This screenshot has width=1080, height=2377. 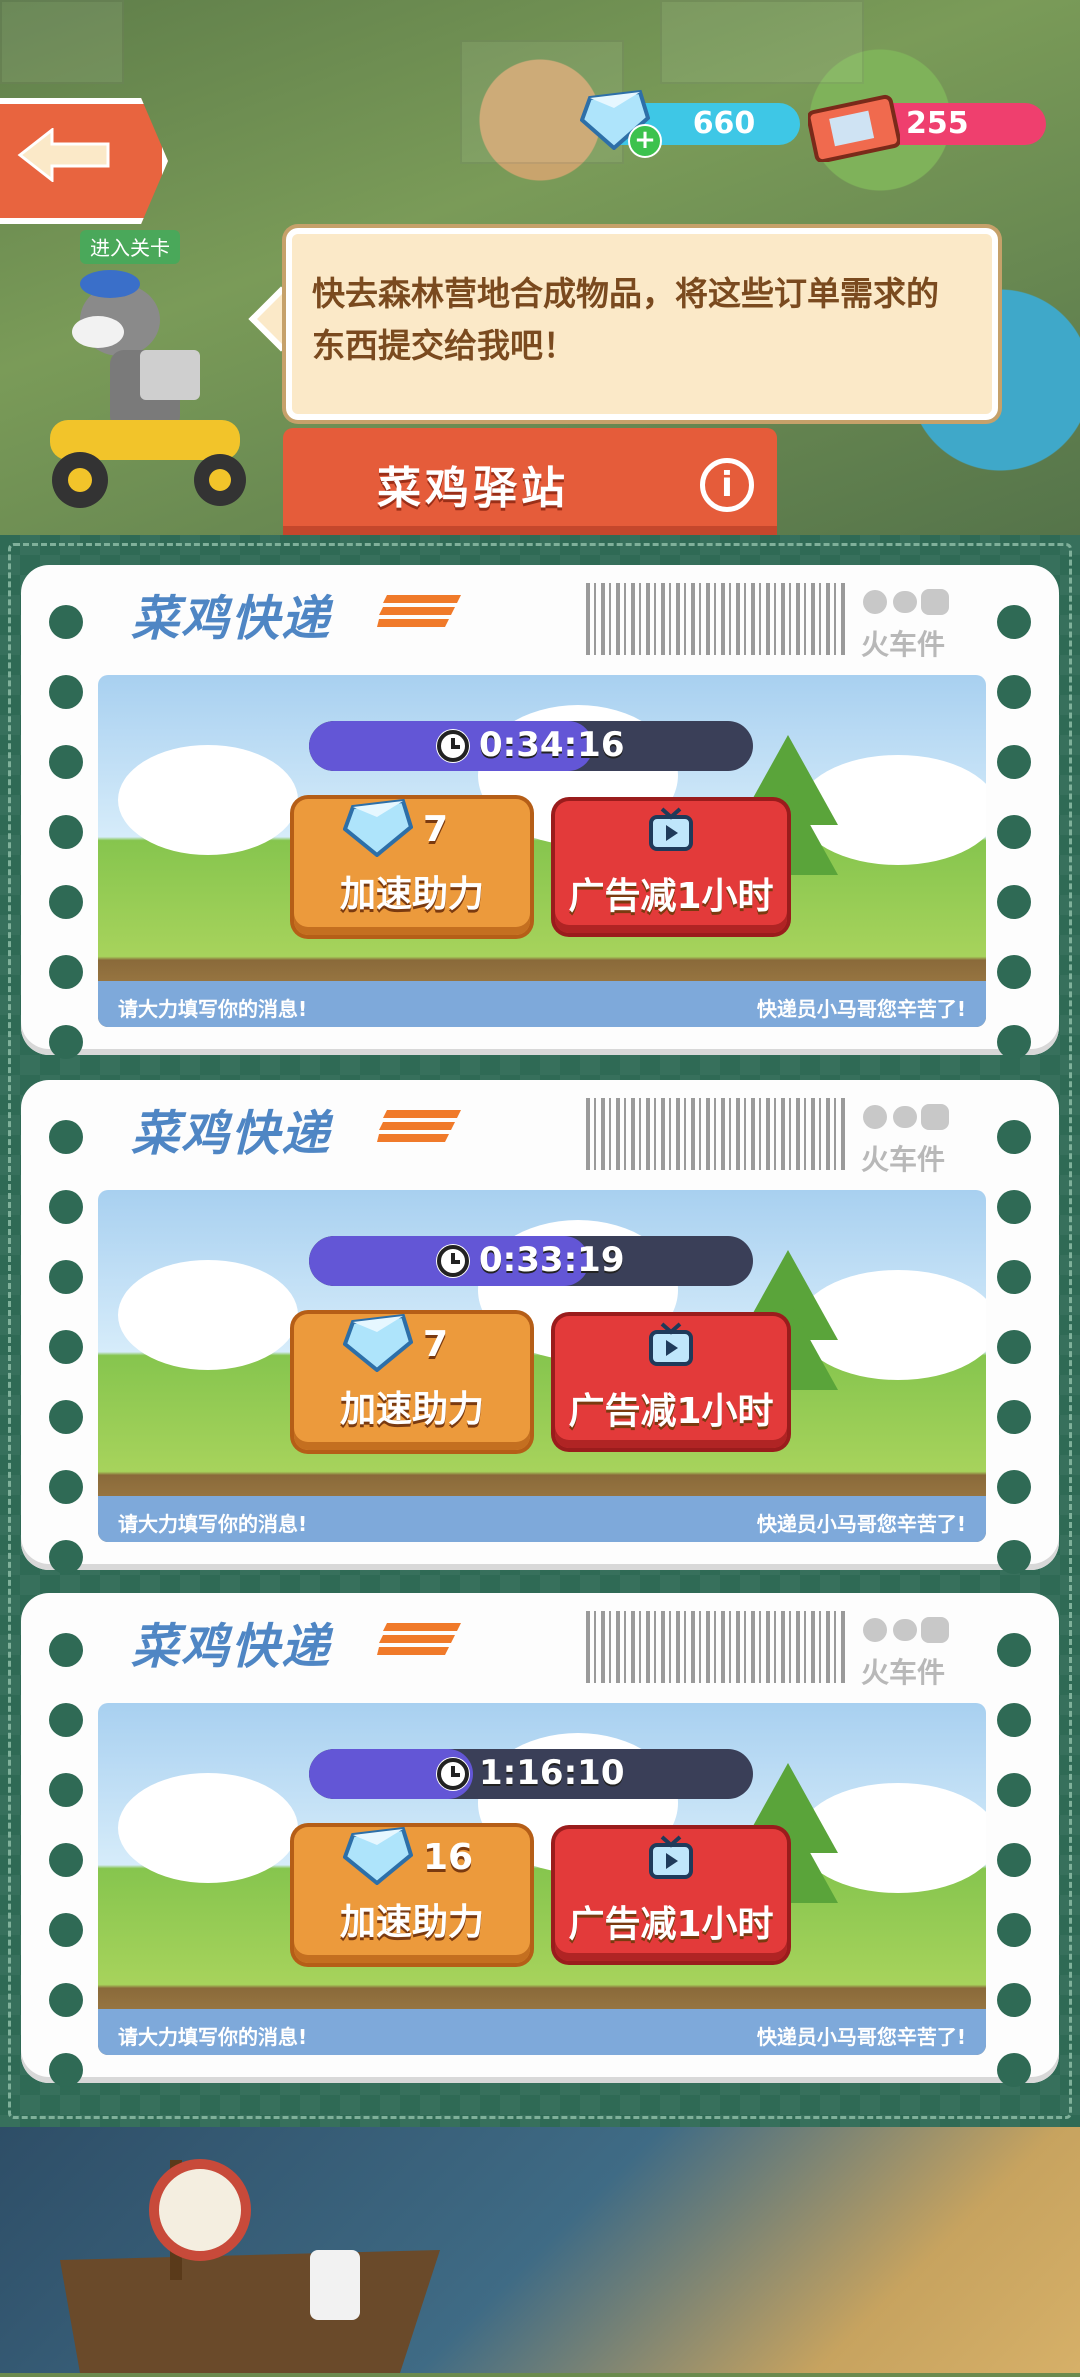 What do you see at coordinates (552, 1260) in the screenshot?
I see `timer-text: 0:33:19` at bounding box center [552, 1260].